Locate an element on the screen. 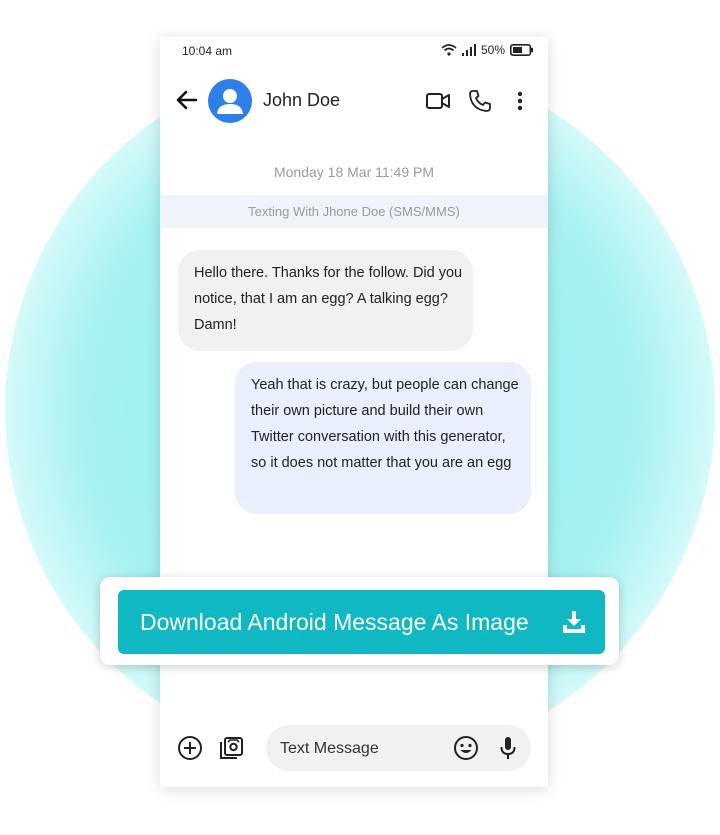 The width and height of the screenshot is (720, 835). message-input-box is located at coordinates (398, 749).